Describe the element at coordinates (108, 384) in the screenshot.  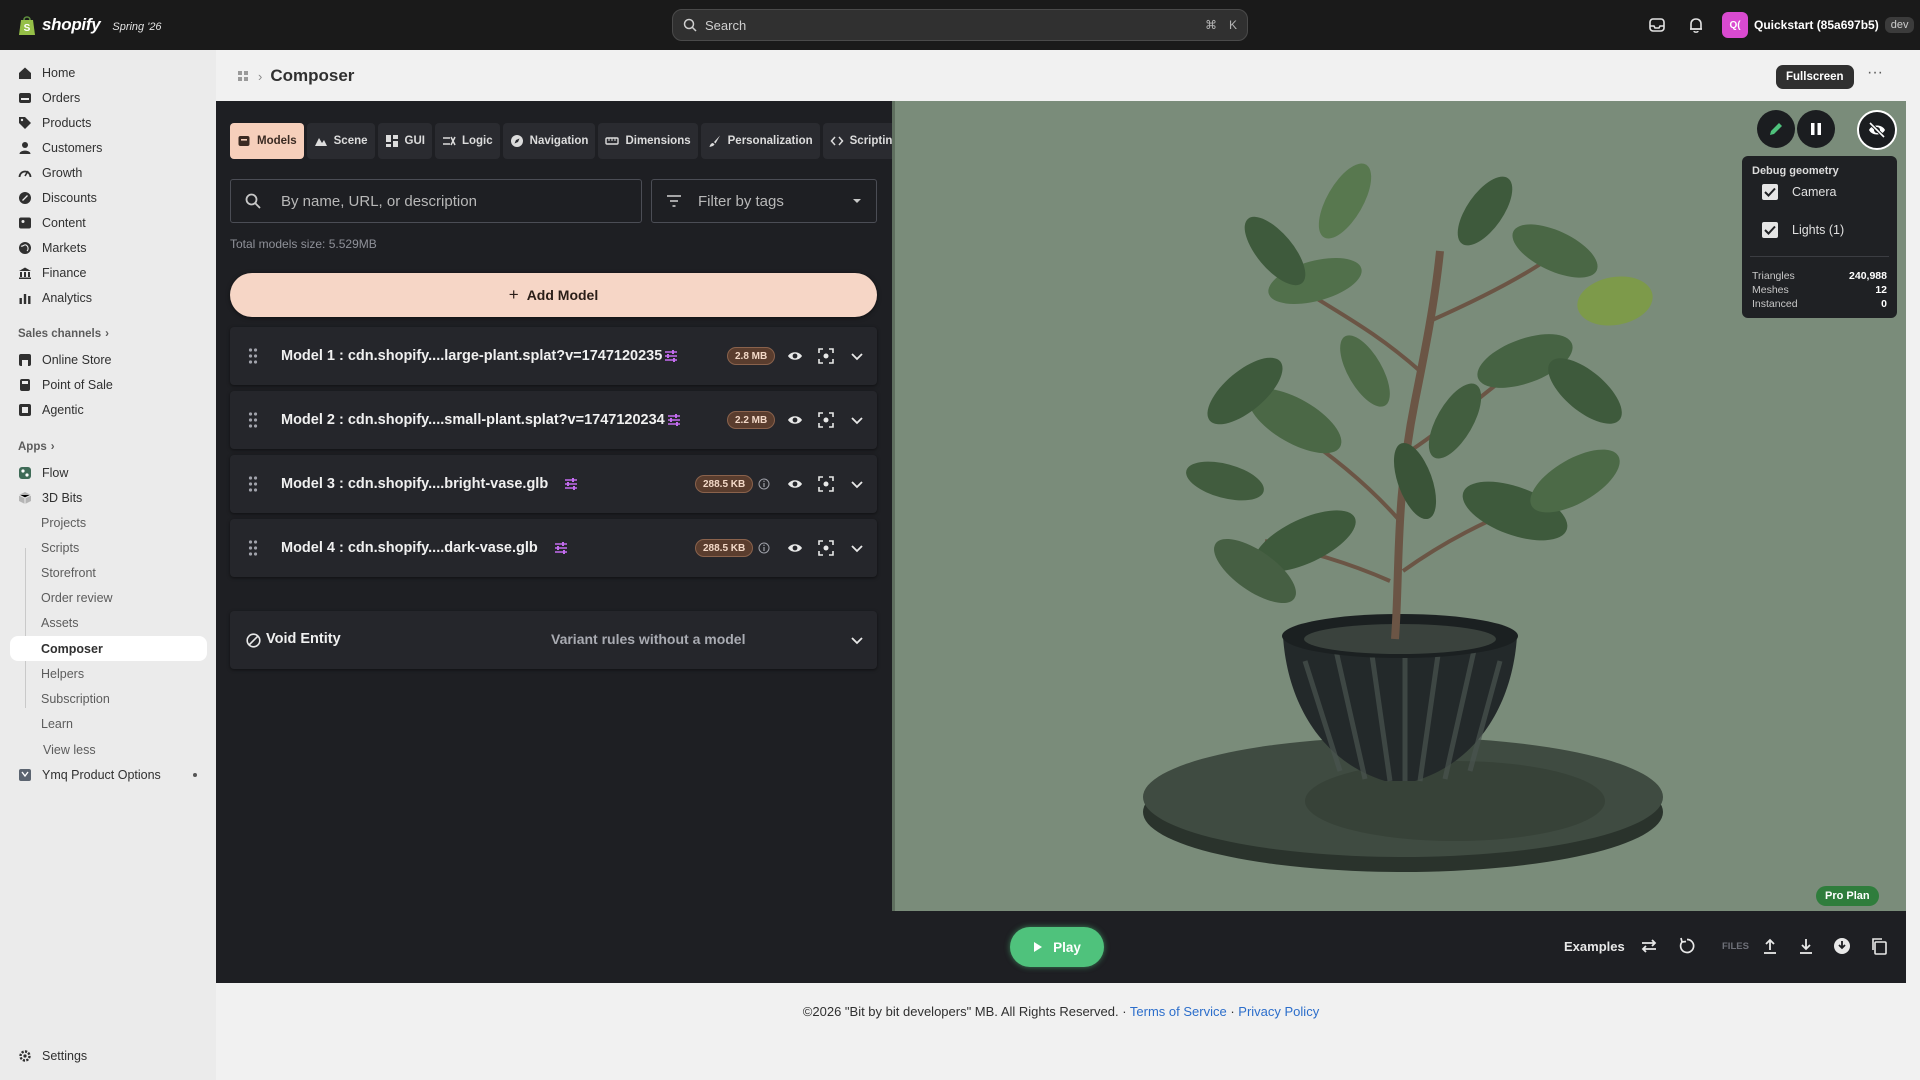
I see `sidebar-item-point-of-sale: Point of Sale` at that location.